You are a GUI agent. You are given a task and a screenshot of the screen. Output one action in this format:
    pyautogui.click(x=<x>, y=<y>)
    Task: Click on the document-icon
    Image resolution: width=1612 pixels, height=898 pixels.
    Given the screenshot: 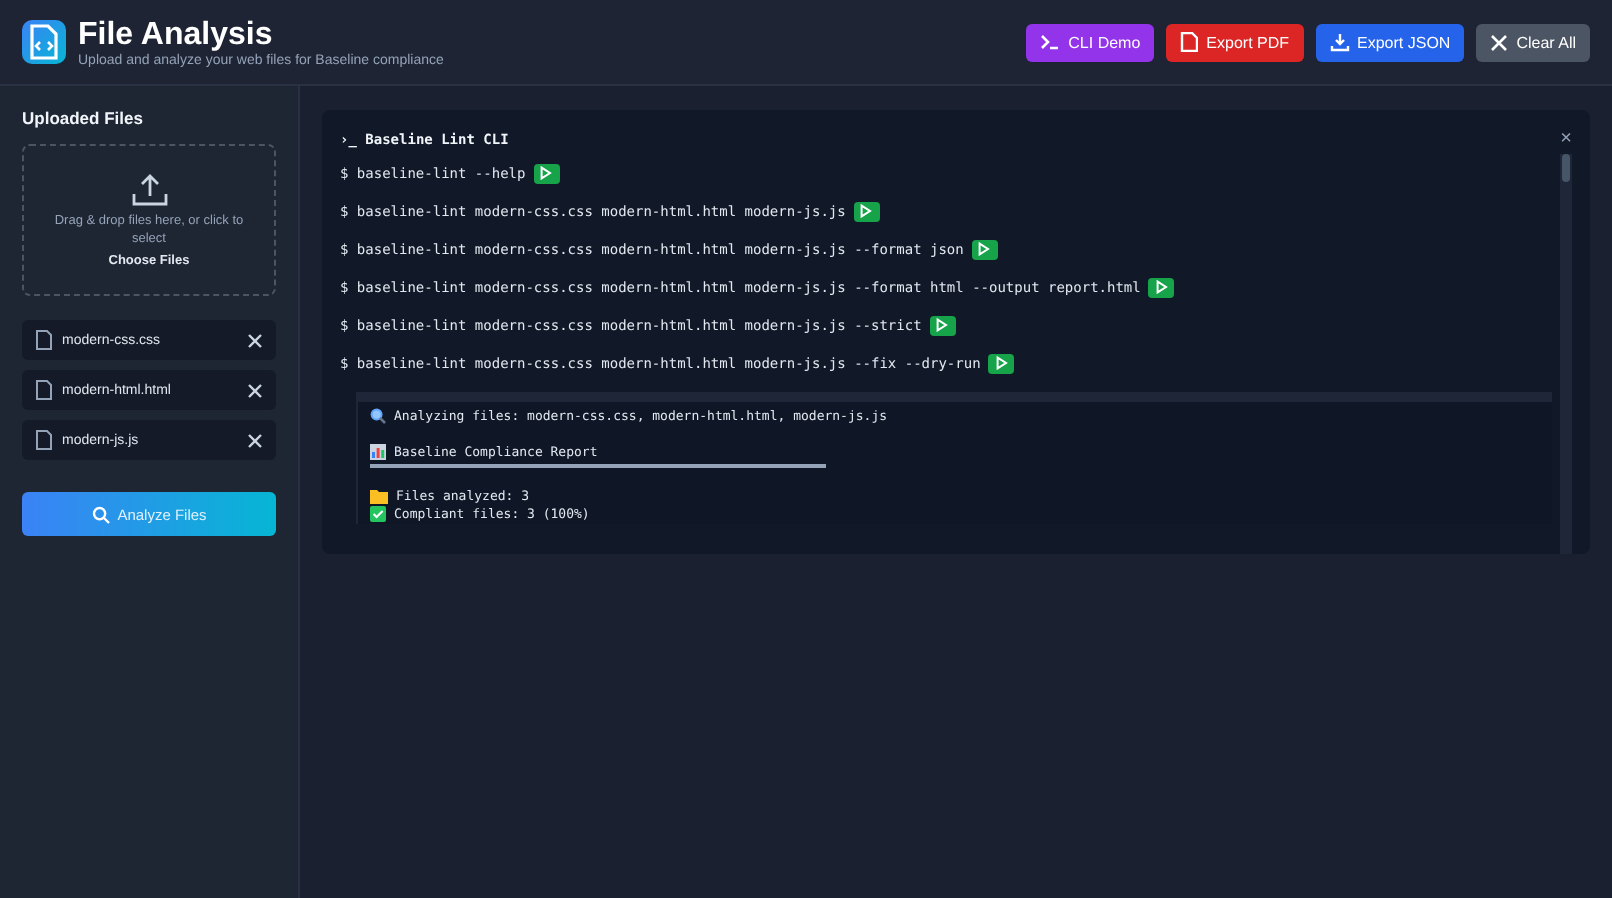 What is the action you would take?
    pyautogui.click(x=1189, y=42)
    